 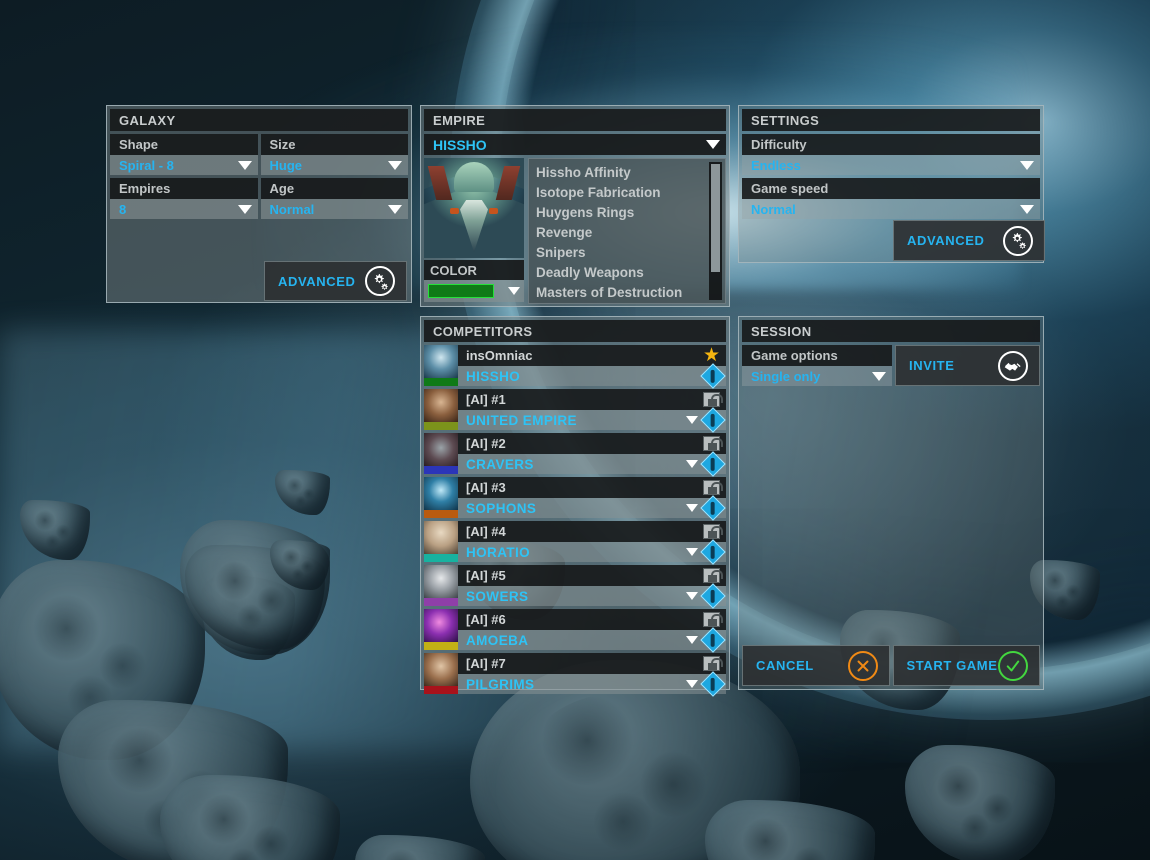 I want to click on competitor-row: [AI] #2 CRAVERS, so click(x=575, y=455).